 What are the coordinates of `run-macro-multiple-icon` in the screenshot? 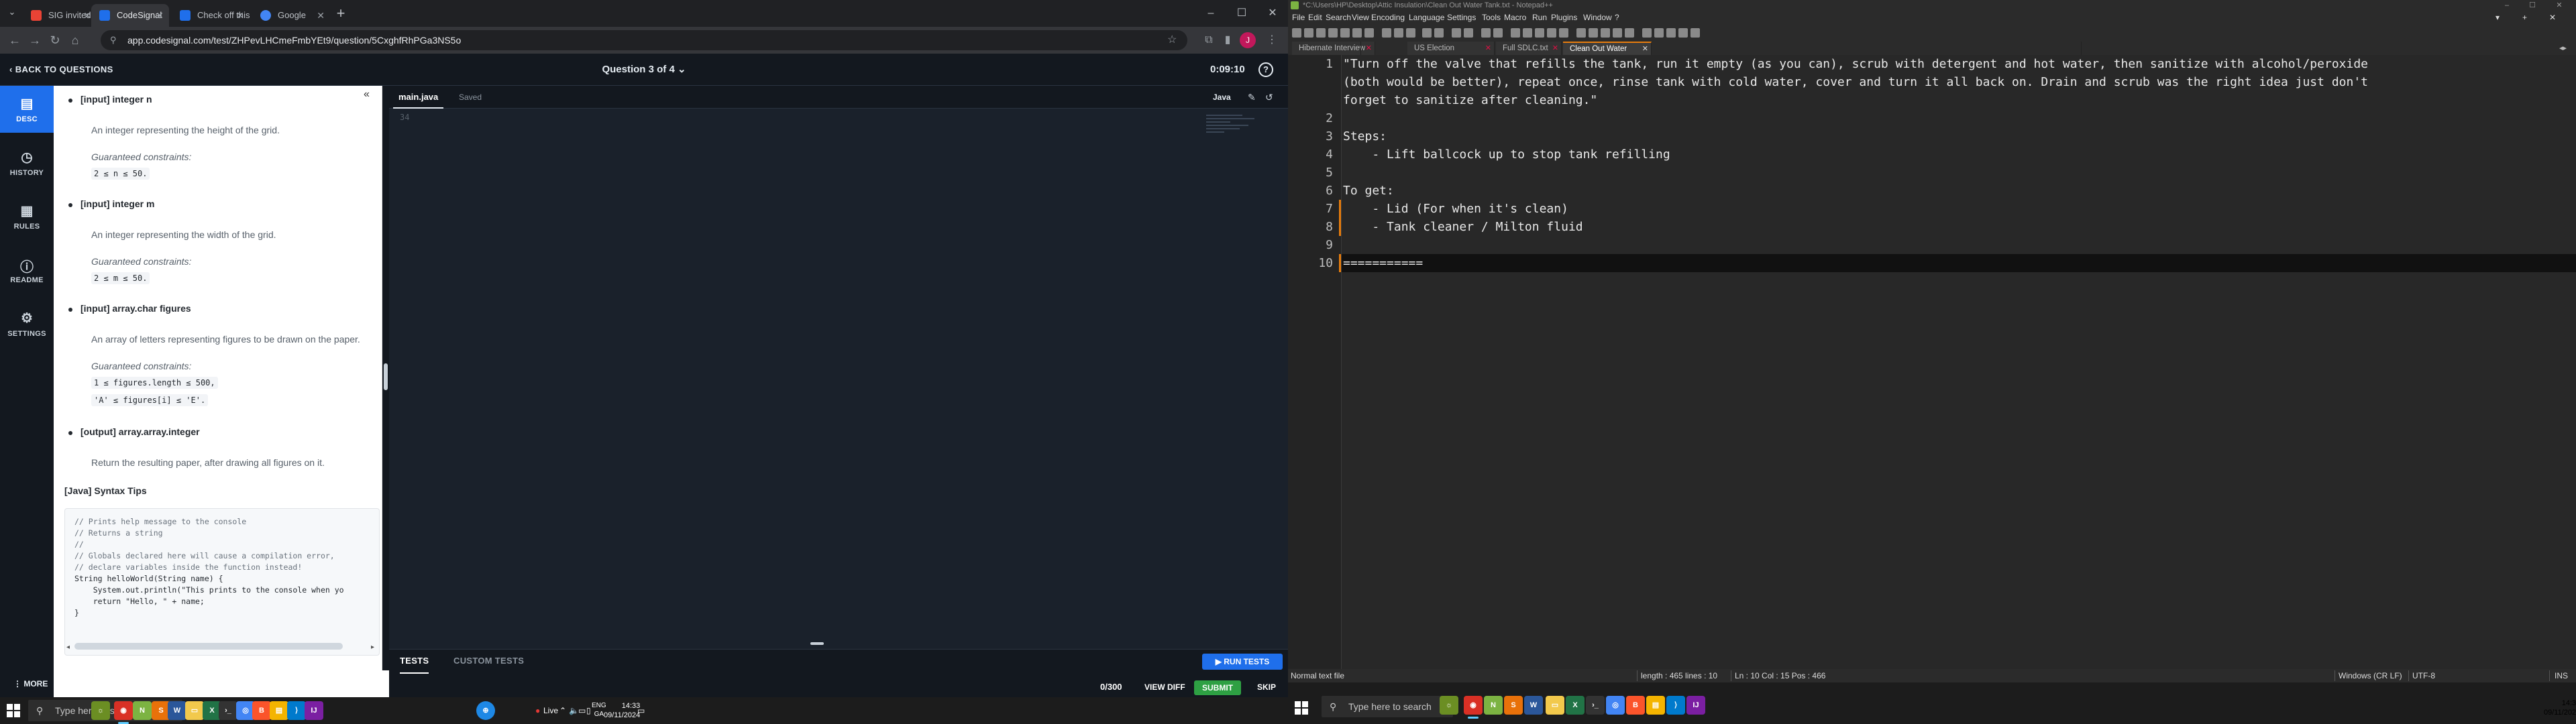 It's located at (1683, 33).